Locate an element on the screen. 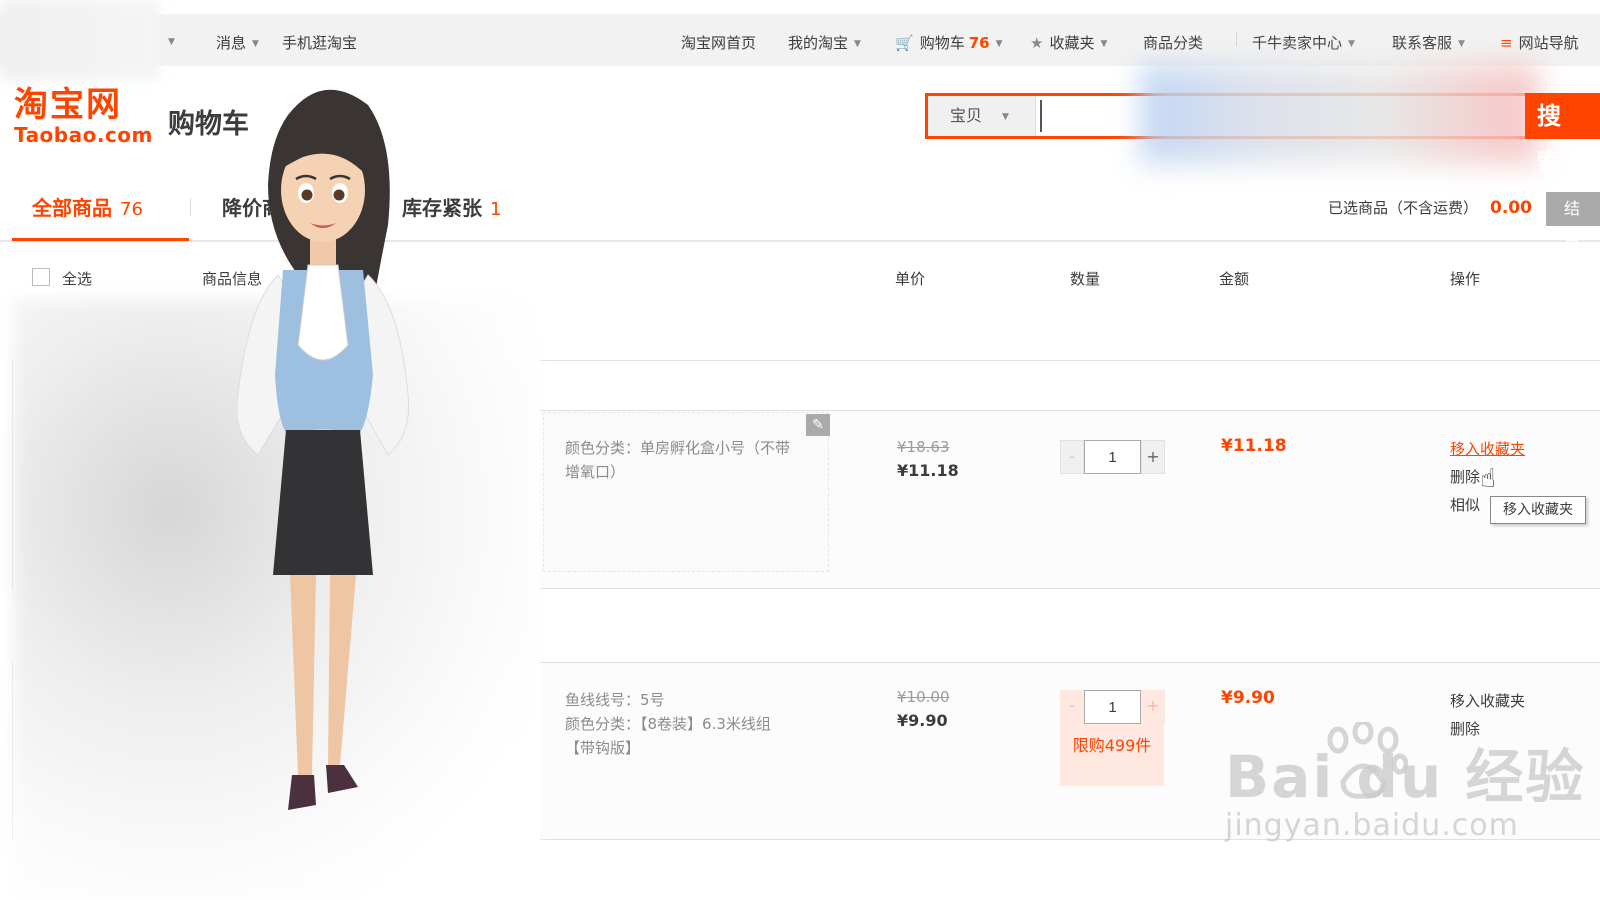  search-category-label: 宝贝 is located at coordinates (966, 115).